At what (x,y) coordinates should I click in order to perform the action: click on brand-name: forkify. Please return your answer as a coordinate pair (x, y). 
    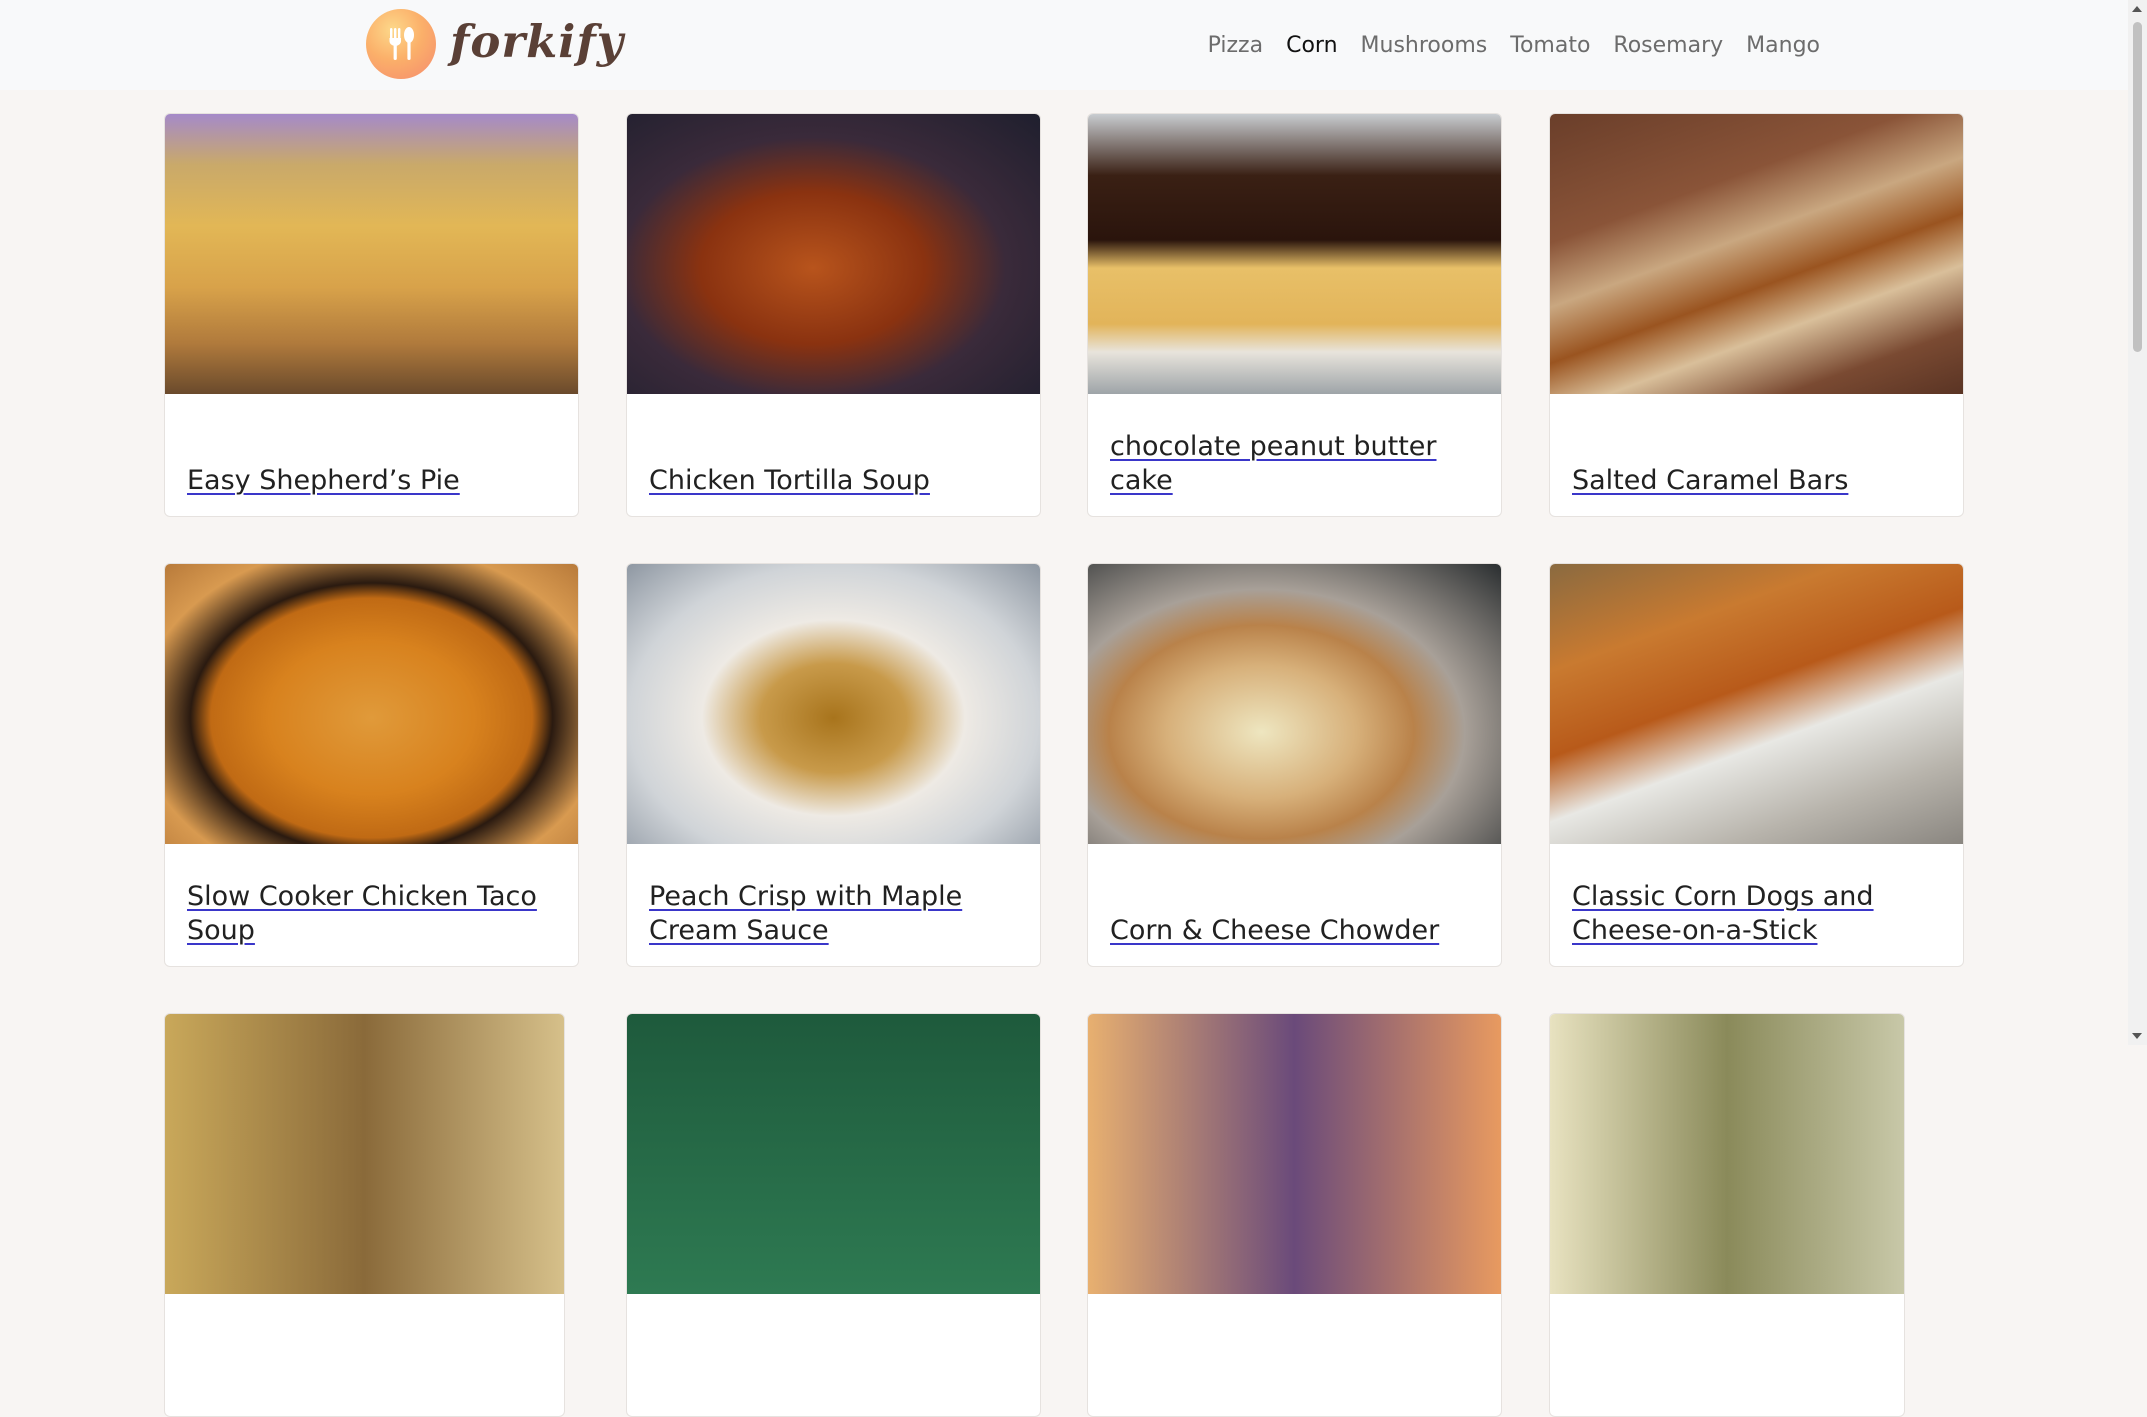
    Looking at the image, I should click on (537, 41).